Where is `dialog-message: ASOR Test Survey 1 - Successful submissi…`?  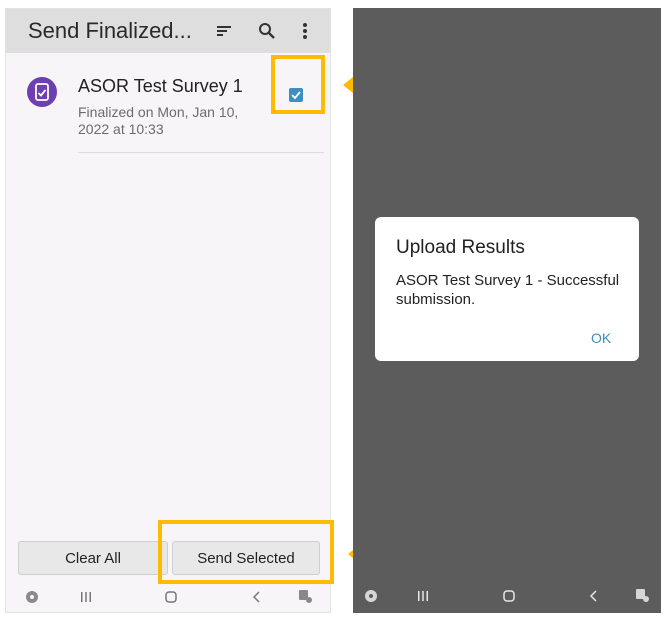
dialog-message: ASOR Test Survey 1 - Successful submissi… is located at coordinates (508, 290).